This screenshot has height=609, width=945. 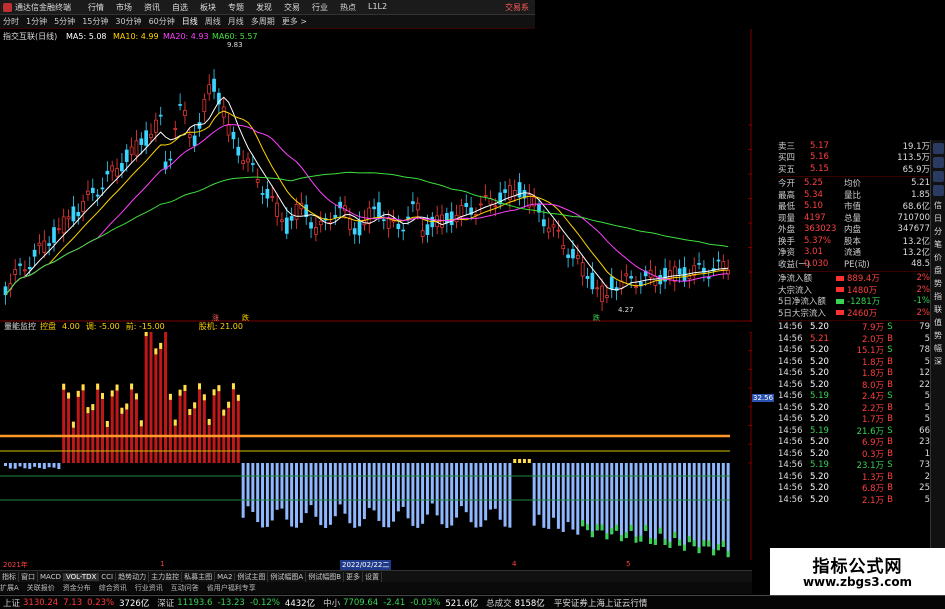 What do you see at coordinates (236, 21) in the screenshot?
I see `period-8: 月线` at bounding box center [236, 21].